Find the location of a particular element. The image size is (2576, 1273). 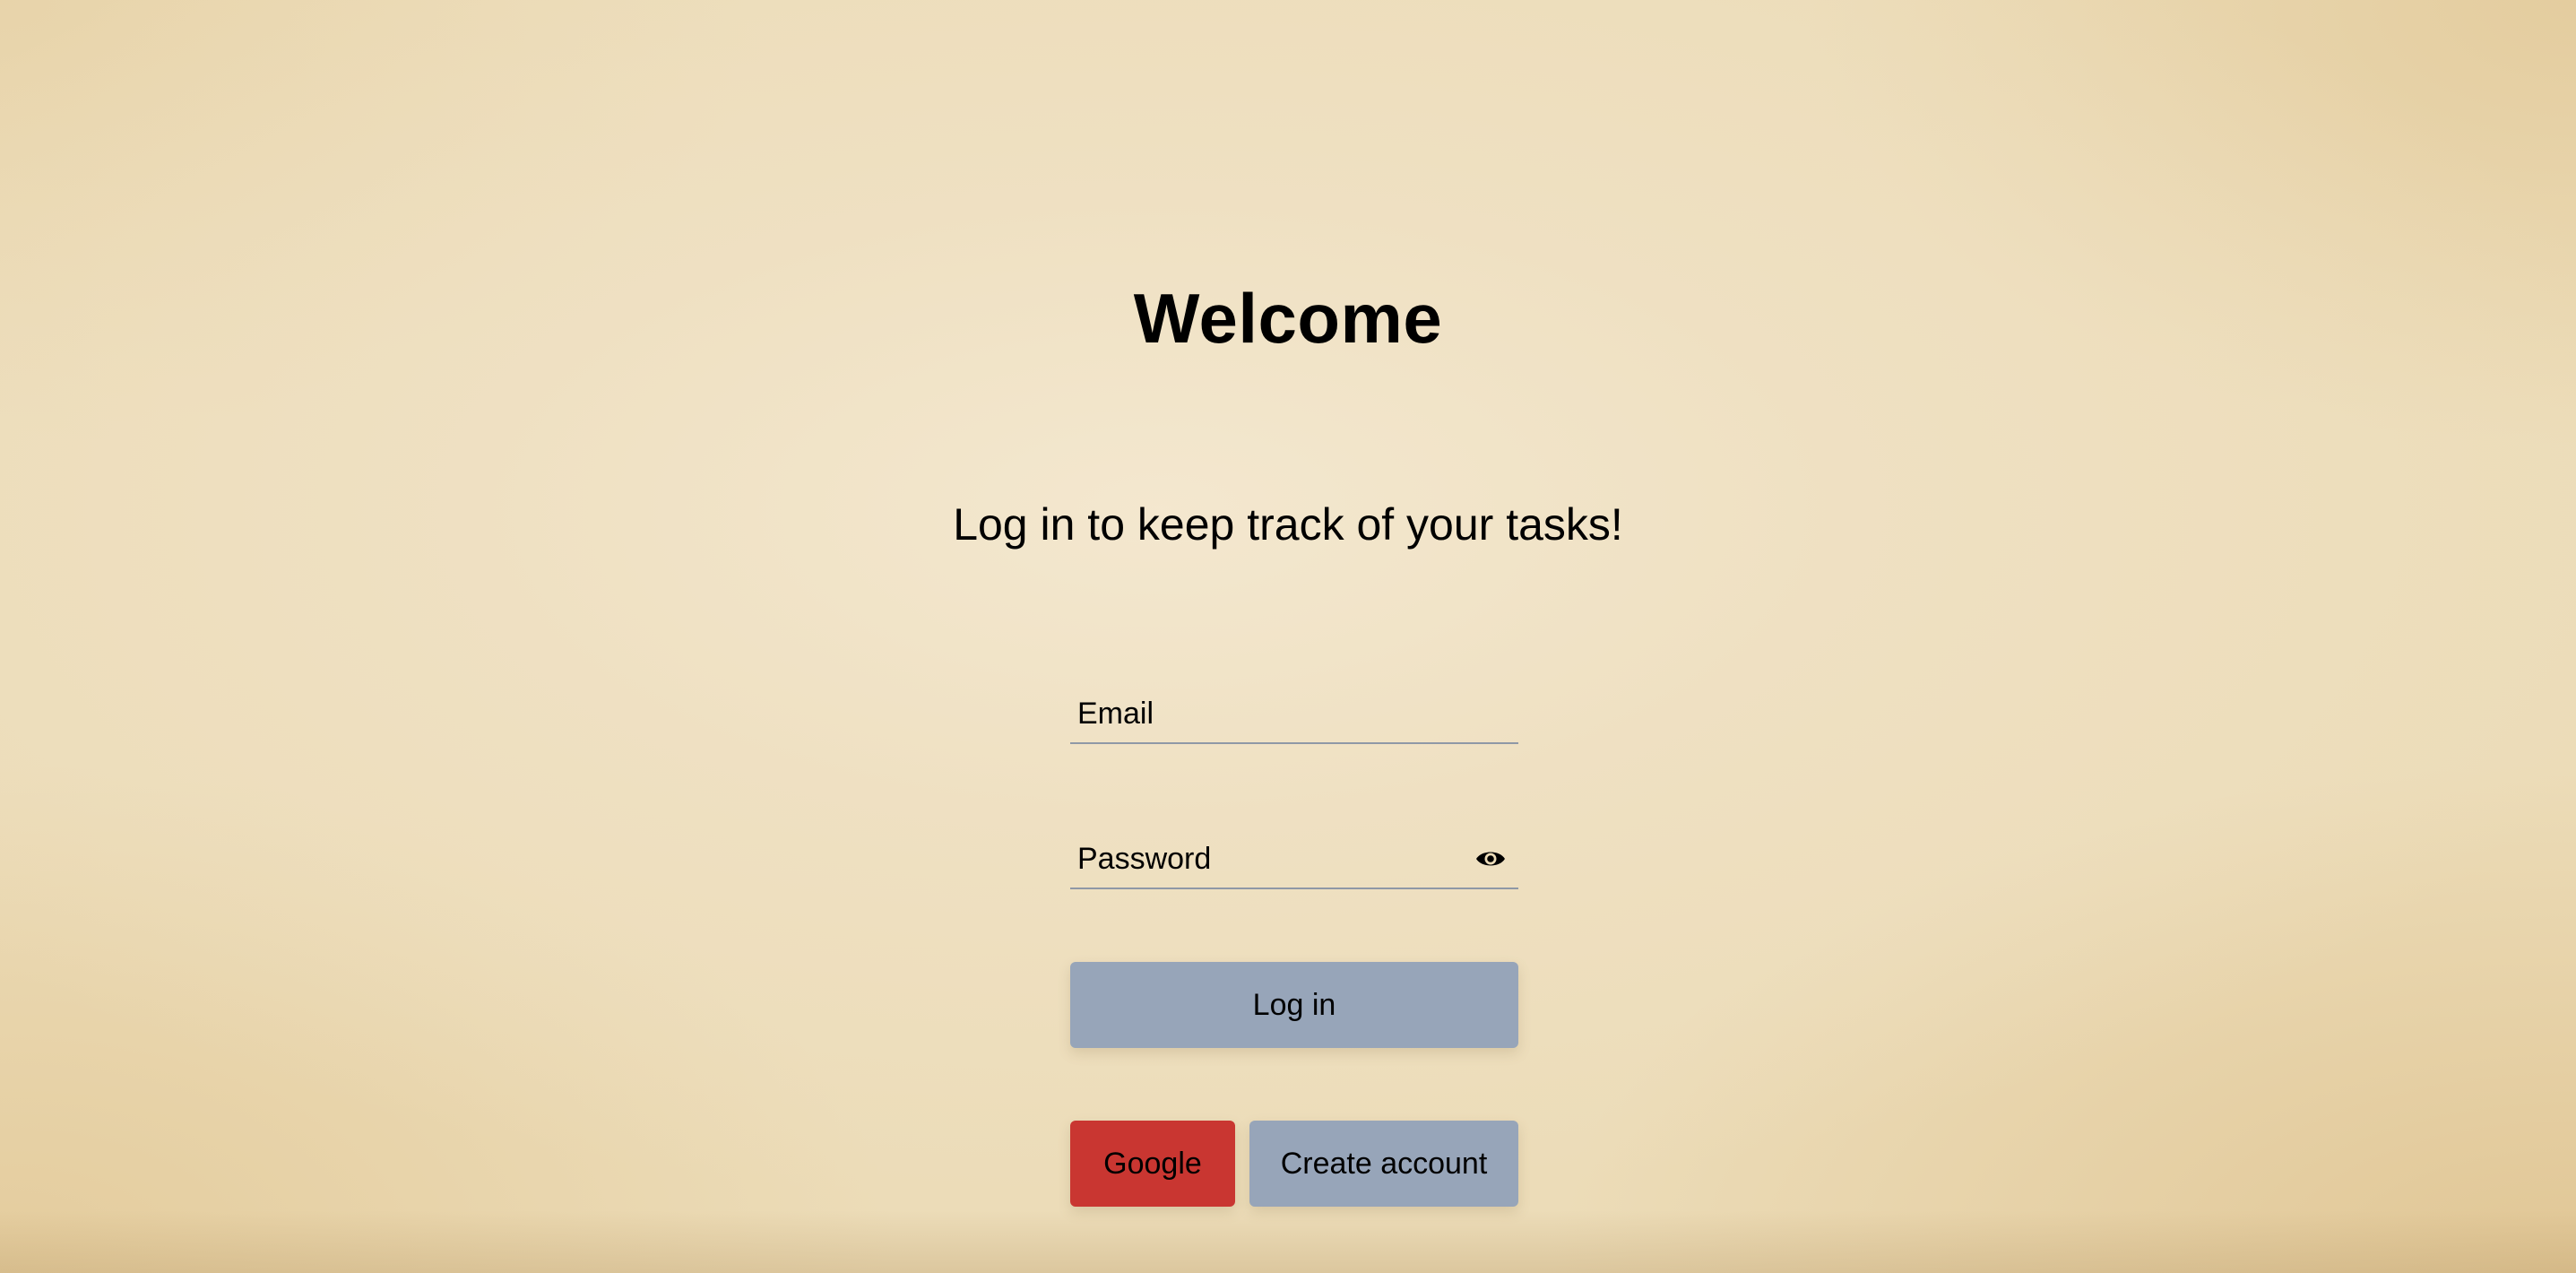

password-input is located at coordinates (1294, 853).